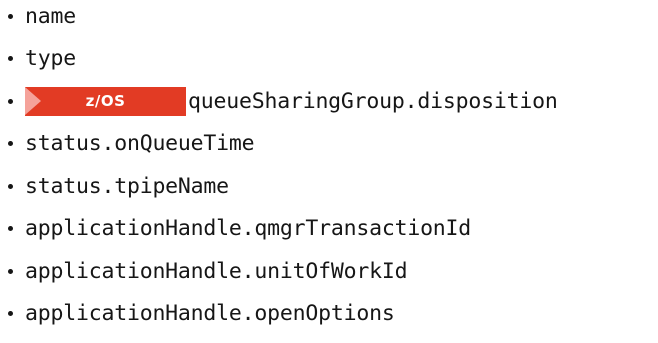 Image resolution: width=658 pixels, height=343 pixels. I want to click on list-item: applicationHandle.qmgrTransactionId, so click(239, 228).